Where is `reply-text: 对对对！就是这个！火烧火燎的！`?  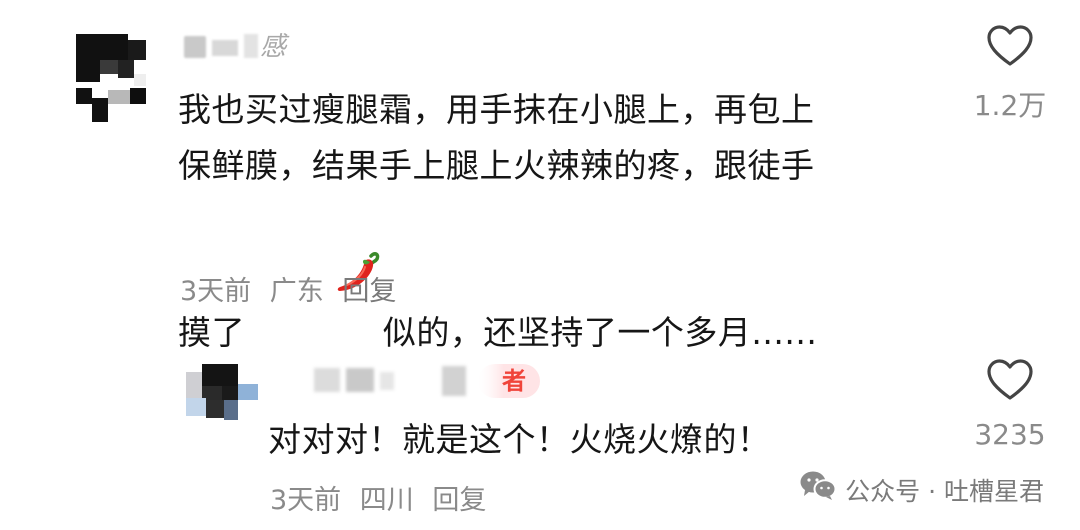
reply-text: 对对对！就是这个！火烧火燎的！ is located at coordinates (519, 439).